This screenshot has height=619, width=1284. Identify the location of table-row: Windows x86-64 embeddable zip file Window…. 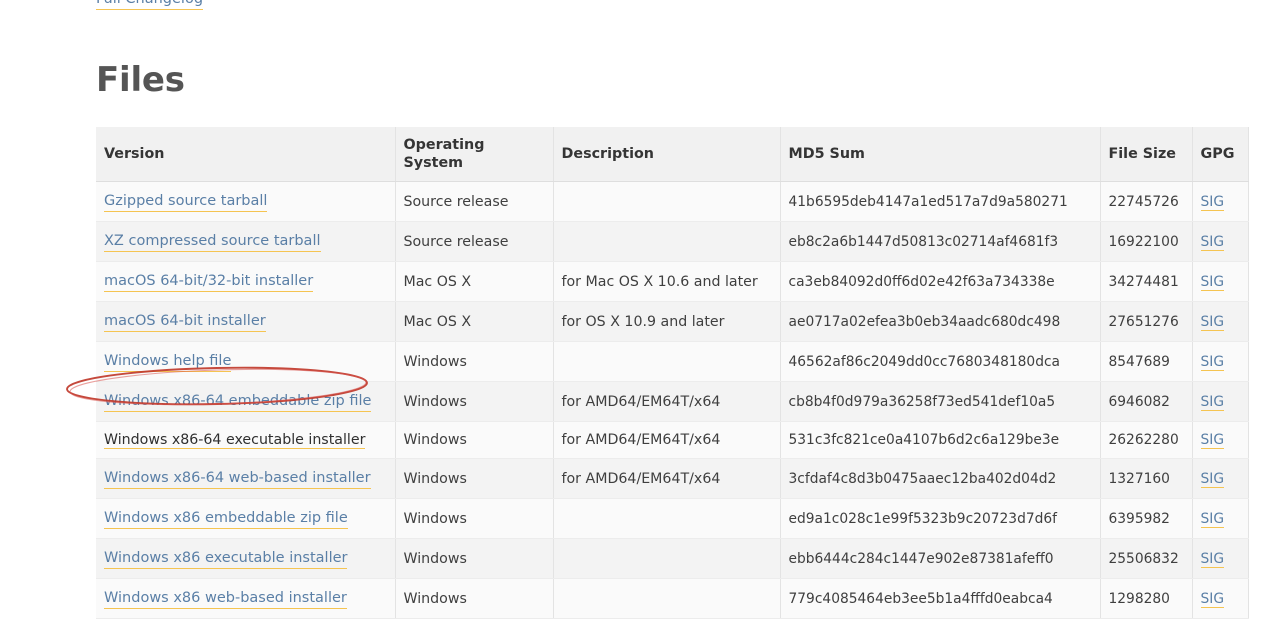
(672, 401).